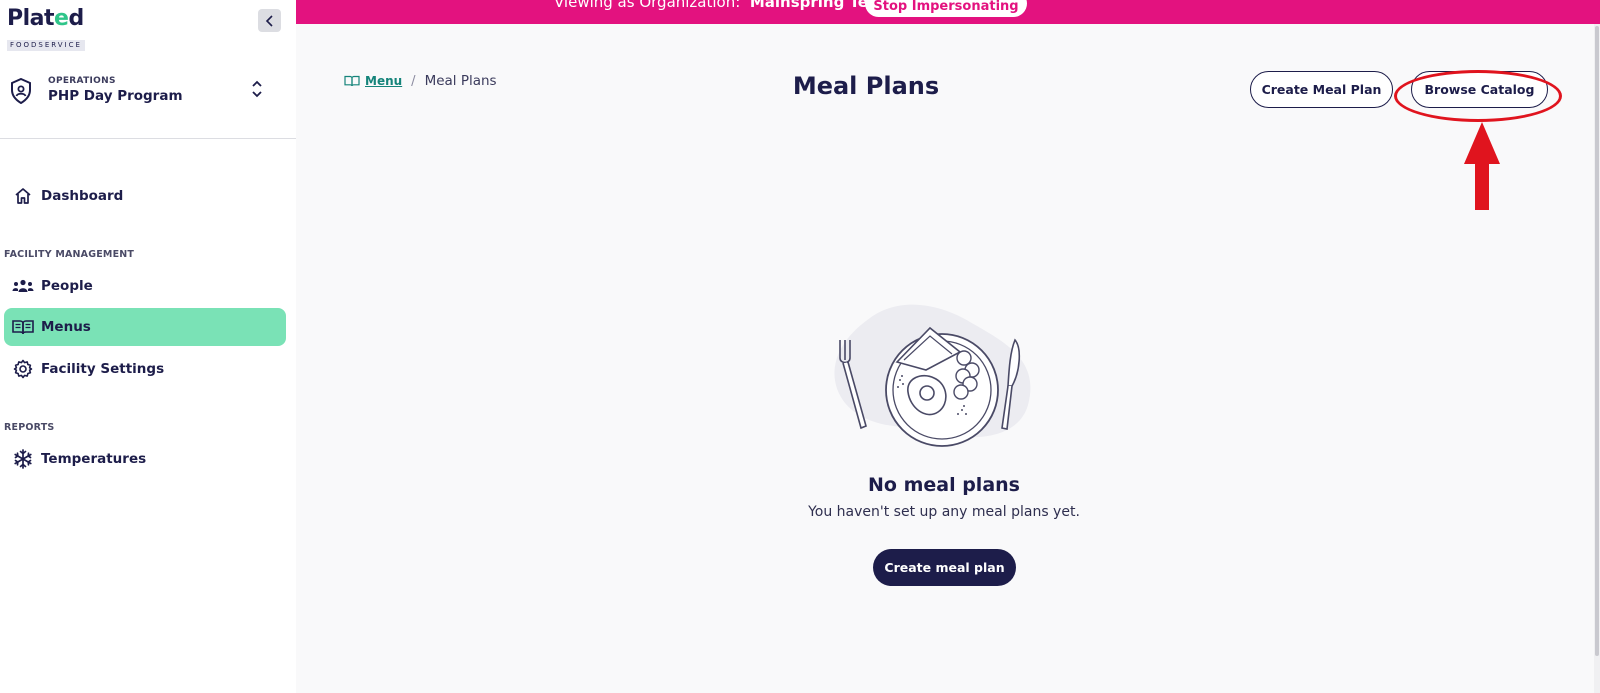 This screenshot has height=693, width=1600. What do you see at coordinates (23, 196) in the screenshot?
I see `home-icon` at bounding box center [23, 196].